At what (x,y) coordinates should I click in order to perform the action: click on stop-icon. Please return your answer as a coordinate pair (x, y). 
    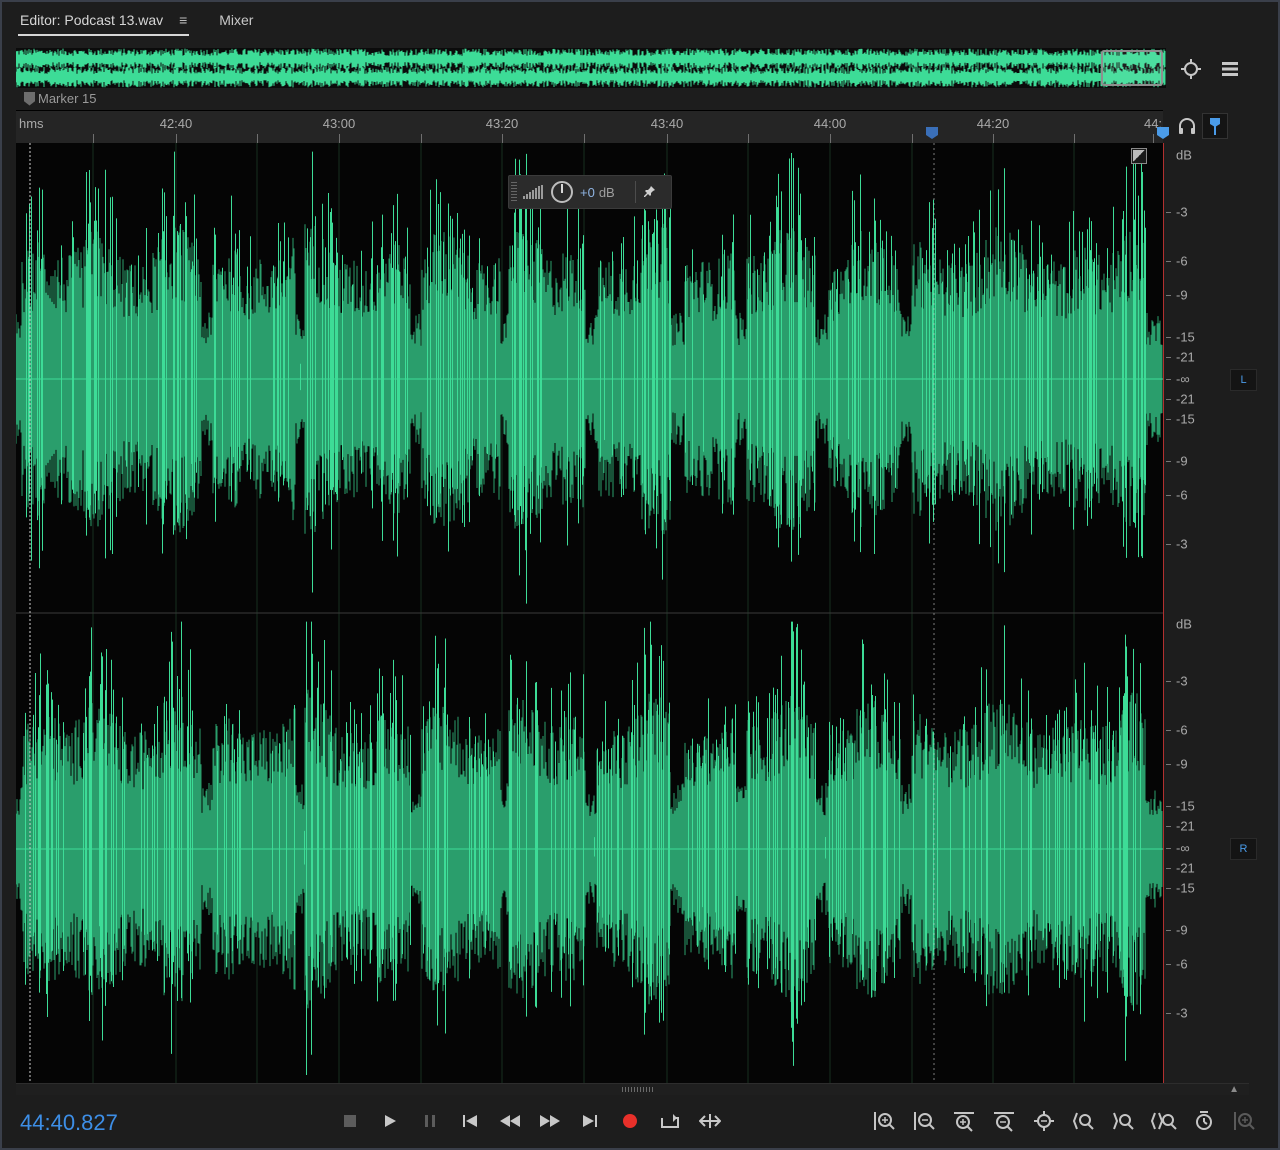
    Looking at the image, I should click on (350, 1121).